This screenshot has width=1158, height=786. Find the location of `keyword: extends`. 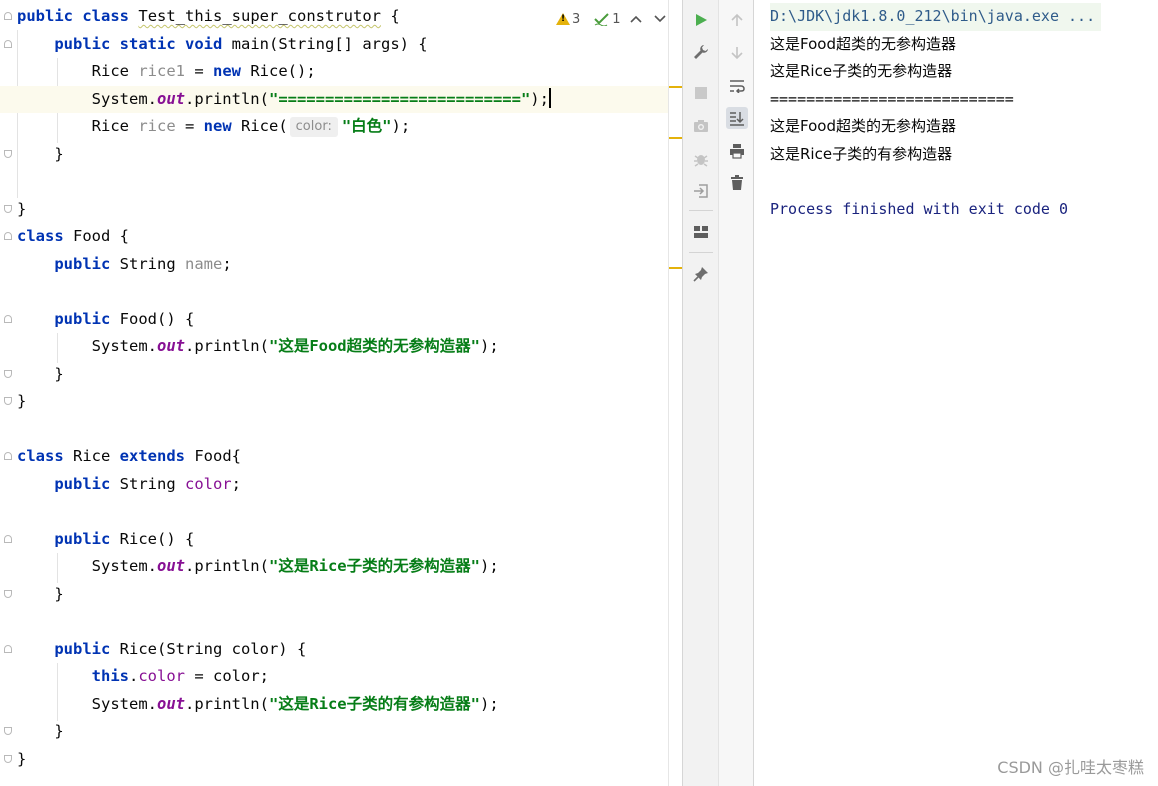

keyword: extends is located at coordinates (152, 456).